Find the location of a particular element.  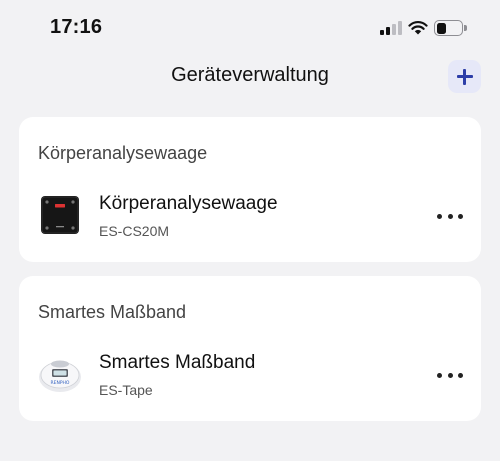

device-model: ES-Tape is located at coordinates (126, 390).